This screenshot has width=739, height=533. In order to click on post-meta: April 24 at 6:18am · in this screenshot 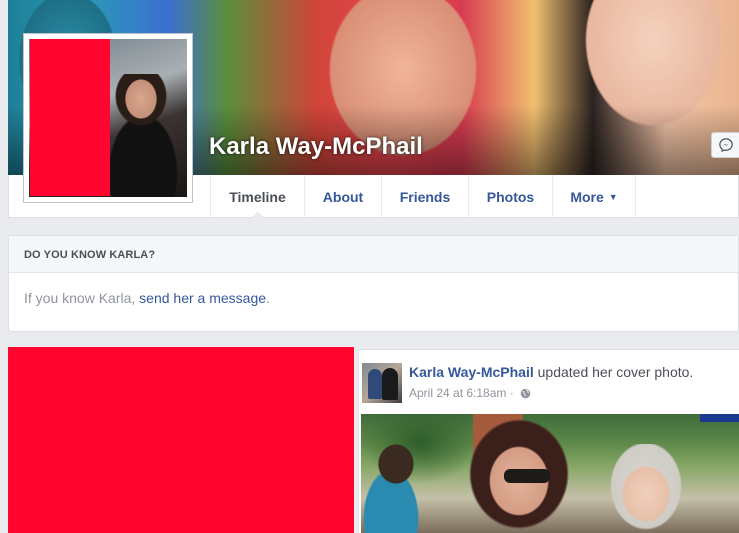, I will do `click(470, 393)`.